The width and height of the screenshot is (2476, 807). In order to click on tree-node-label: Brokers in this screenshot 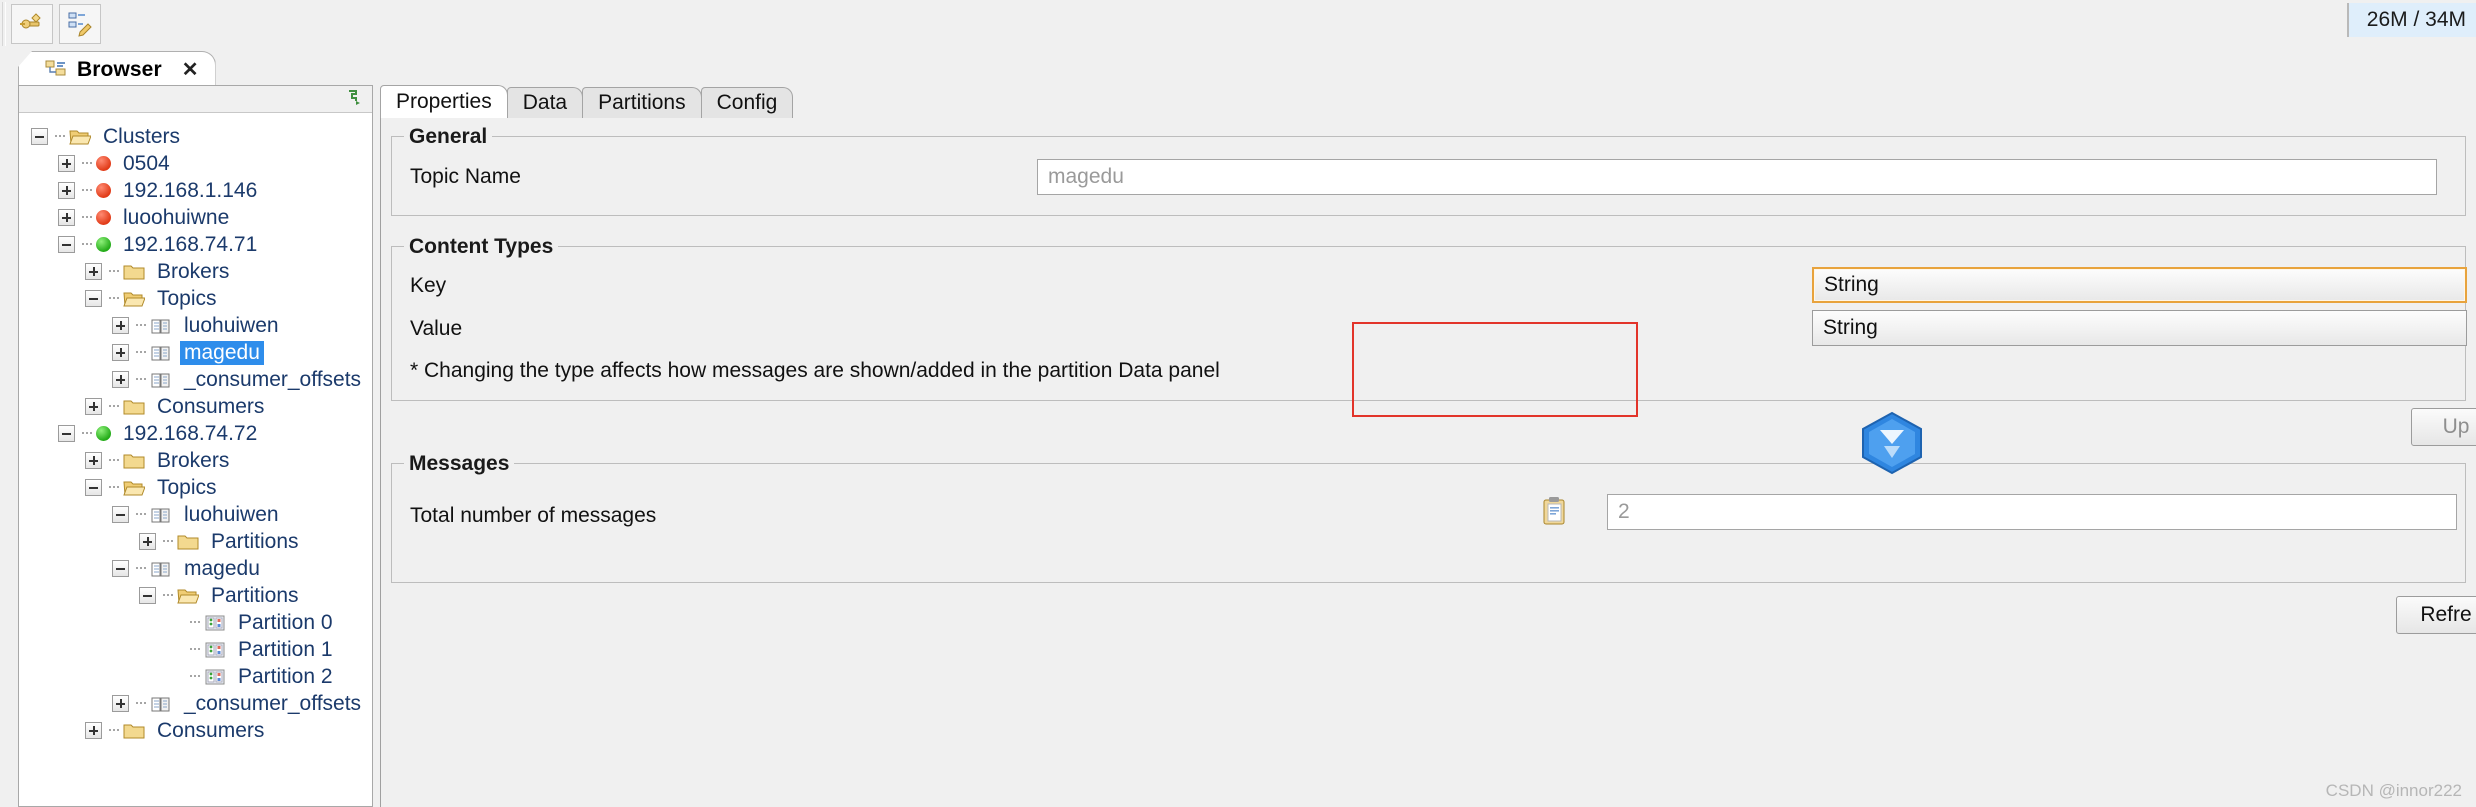, I will do `click(193, 271)`.